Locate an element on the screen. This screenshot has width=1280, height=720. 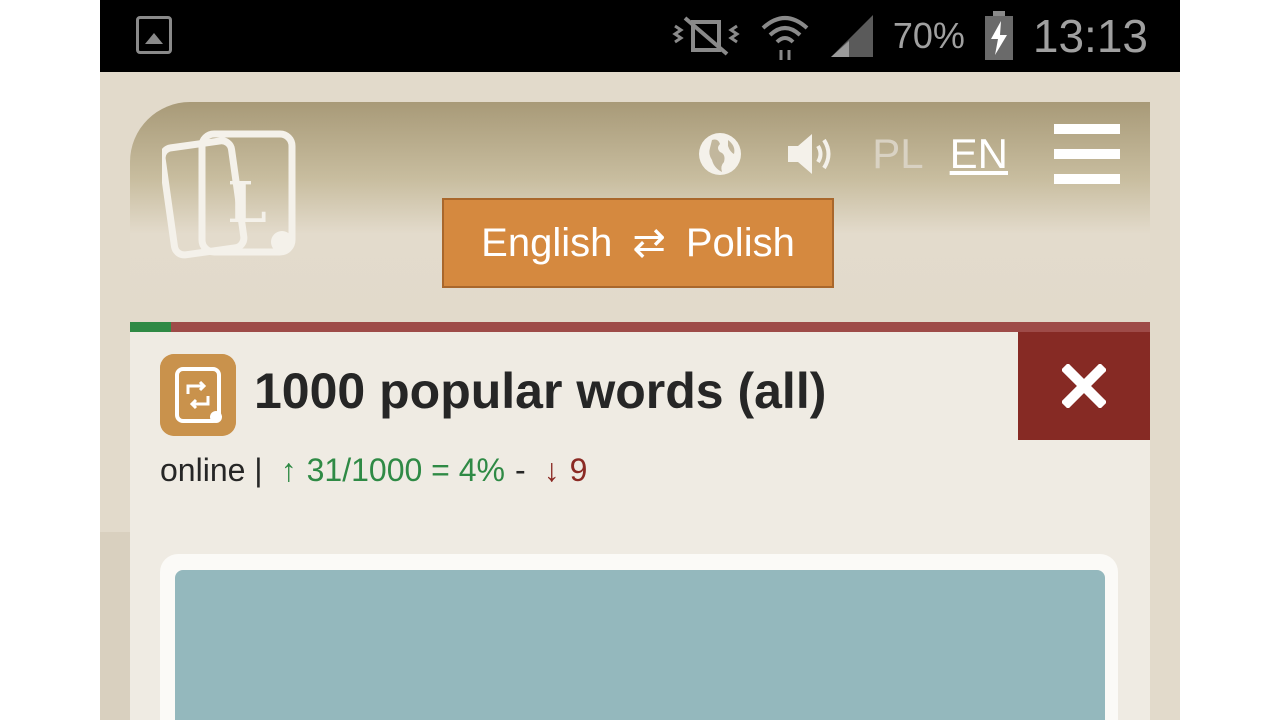
stats-line: online | ↑ 31/1000 = 4% - ↓ 9 is located at coordinates (373, 470).